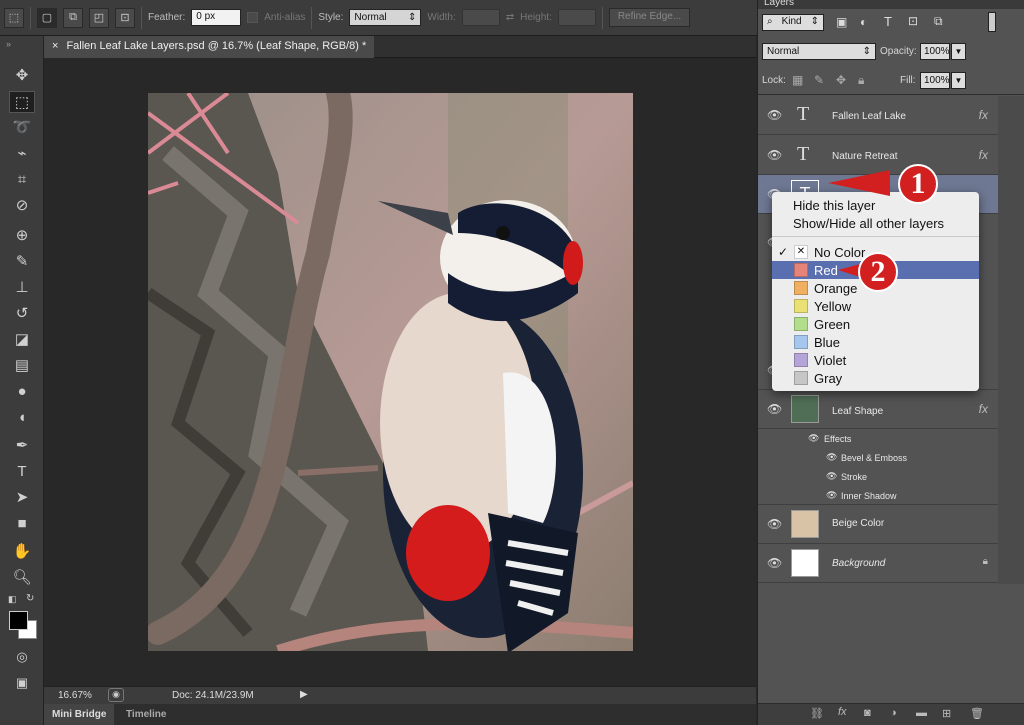 The image size is (1024, 725). What do you see at coordinates (22, 683) in the screenshot?
I see `screen-mode-icon: ▣` at bounding box center [22, 683].